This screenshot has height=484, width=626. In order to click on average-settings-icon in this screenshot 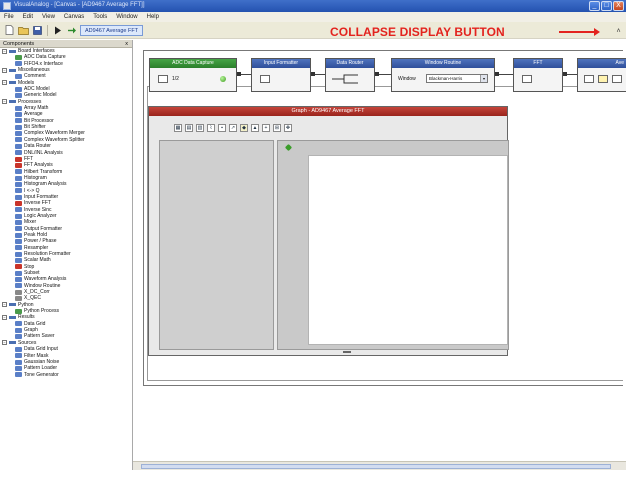, I will do `click(603, 79)`.